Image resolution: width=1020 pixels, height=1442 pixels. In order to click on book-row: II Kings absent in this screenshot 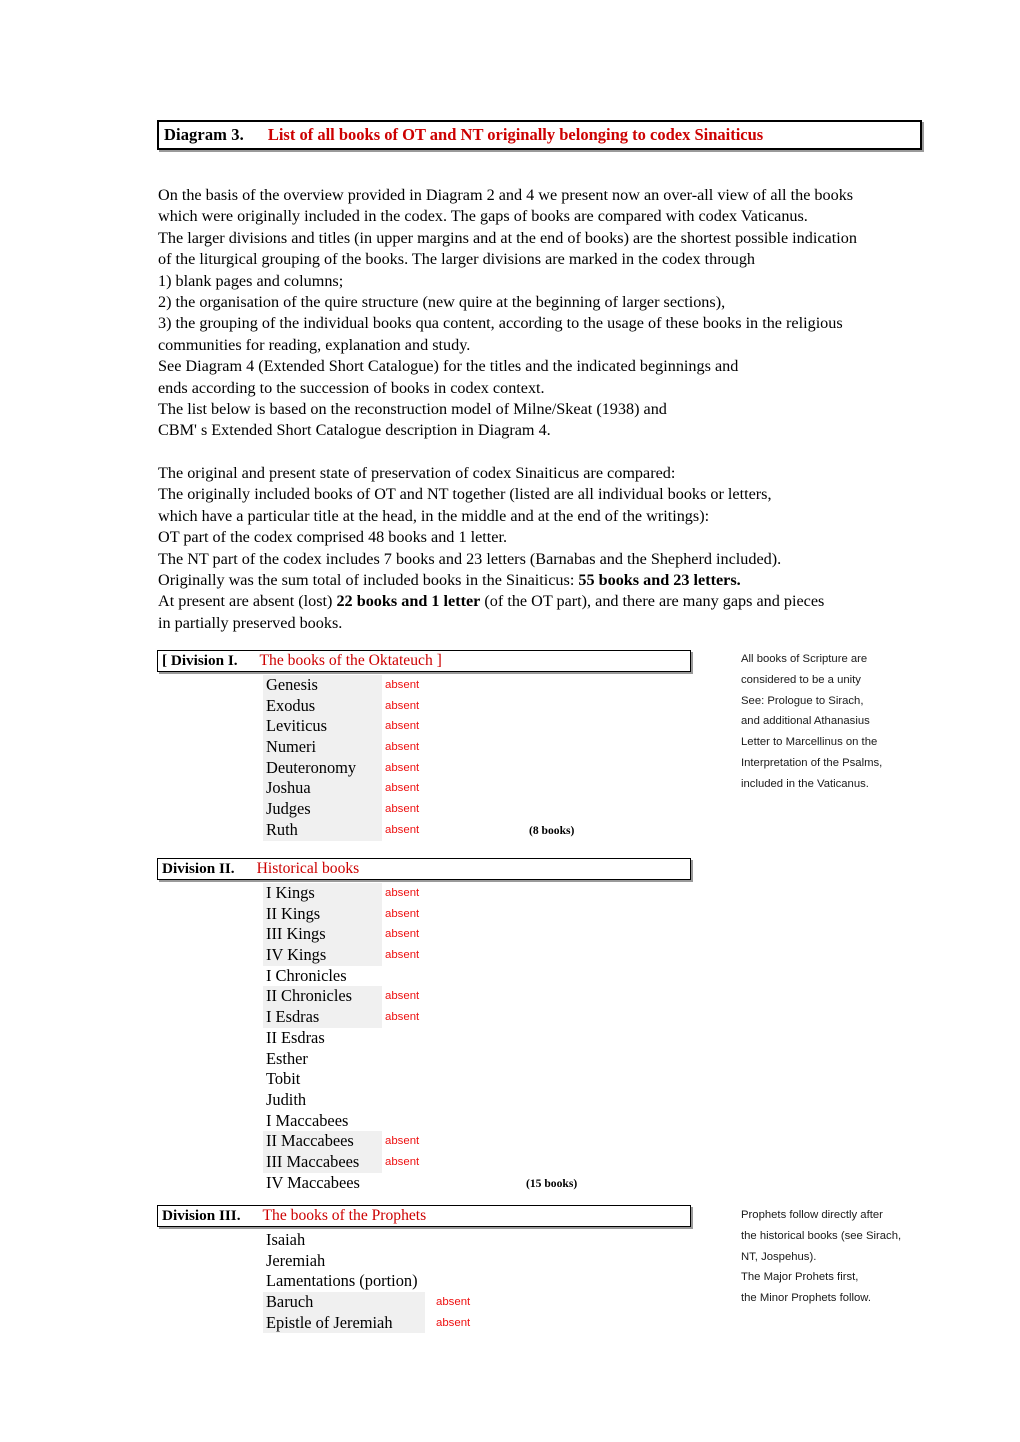, I will do `click(424, 914)`.